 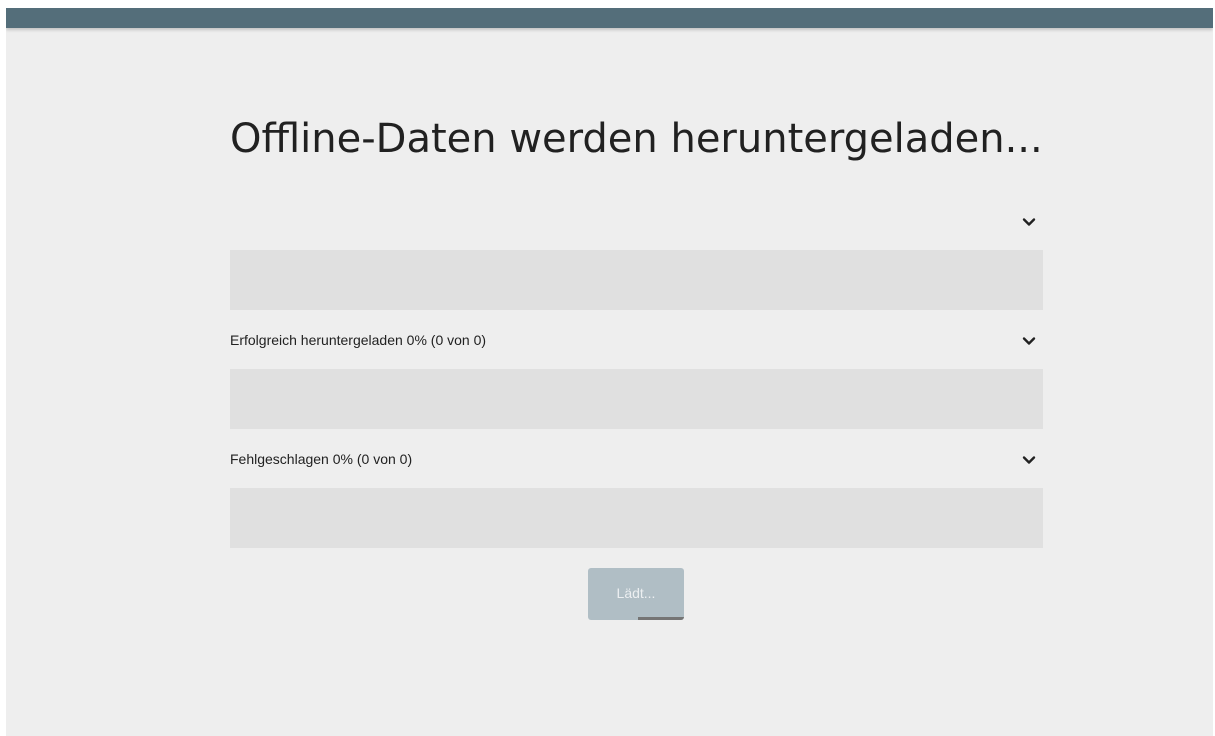 What do you see at coordinates (636, 222) in the screenshot?
I see `section-header` at bounding box center [636, 222].